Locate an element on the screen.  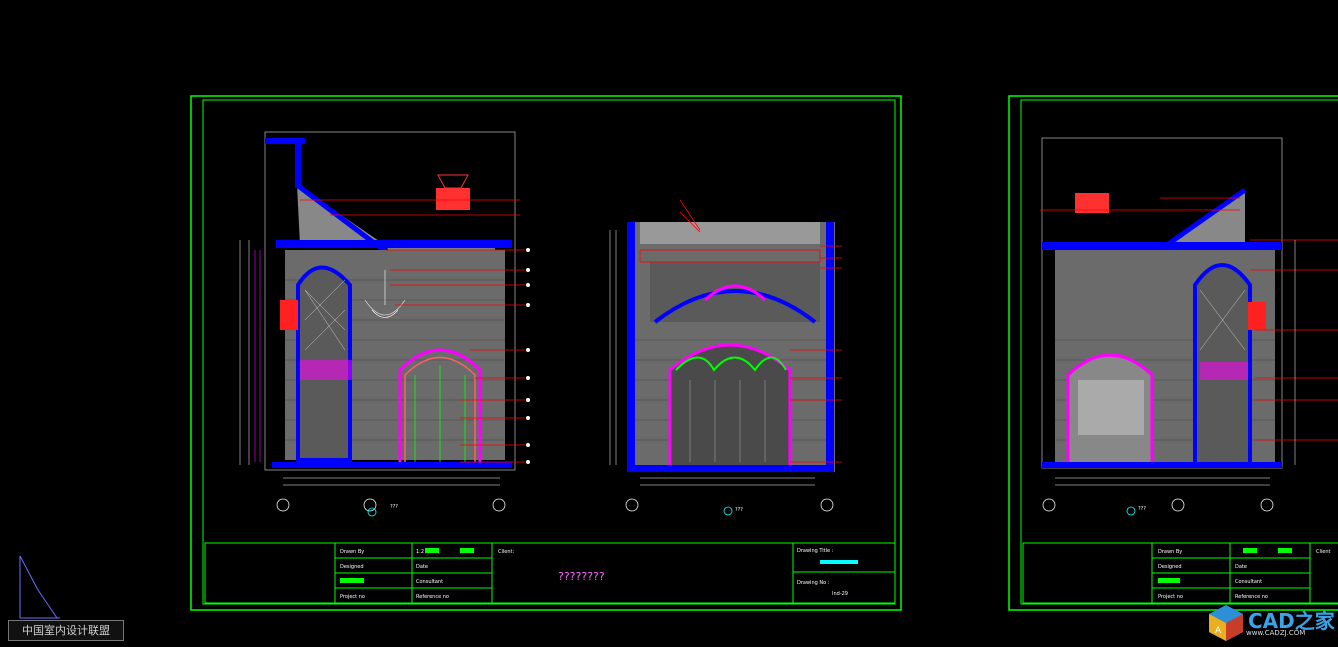
title-block-a is located at coordinates (550, 573).